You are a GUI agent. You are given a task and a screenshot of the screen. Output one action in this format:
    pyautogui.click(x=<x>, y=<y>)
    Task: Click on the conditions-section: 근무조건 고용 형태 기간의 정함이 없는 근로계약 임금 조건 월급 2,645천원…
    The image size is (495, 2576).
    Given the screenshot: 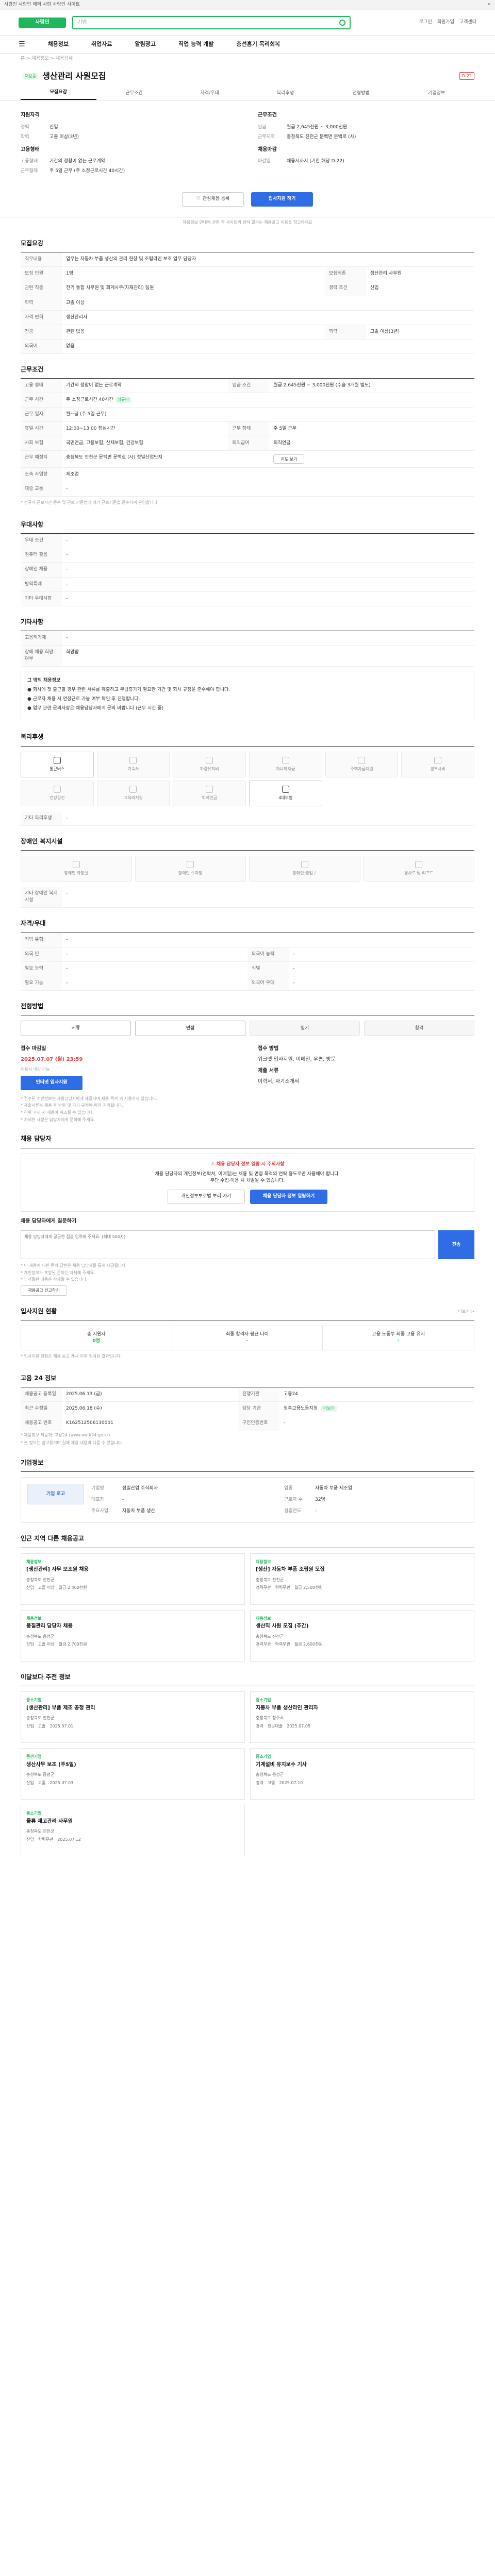 What is the action you would take?
    pyautogui.click(x=247, y=435)
    